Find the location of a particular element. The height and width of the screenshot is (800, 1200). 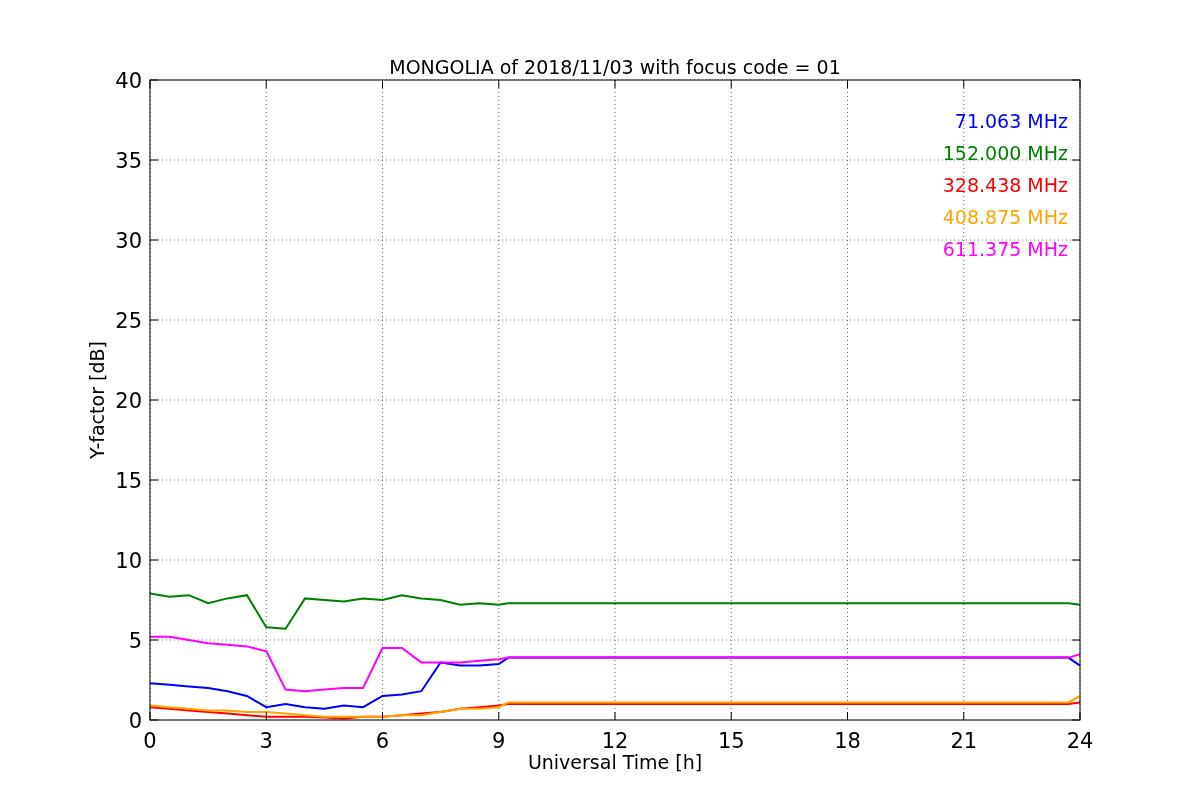

y-tick-label: 40 is located at coordinates (128, 81).